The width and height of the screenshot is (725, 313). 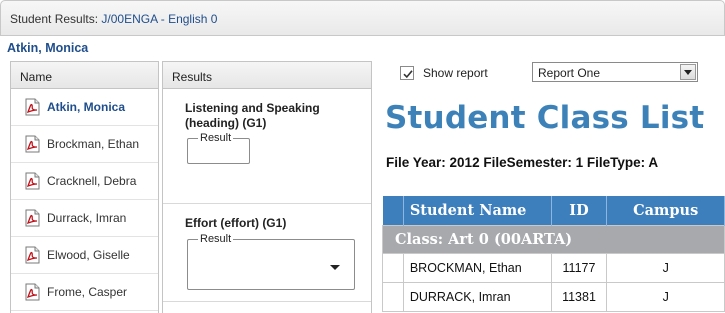 What do you see at coordinates (159, 19) in the screenshot?
I see `window-title-link: J/00ENGA - English 0` at bounding box center [159, 19].